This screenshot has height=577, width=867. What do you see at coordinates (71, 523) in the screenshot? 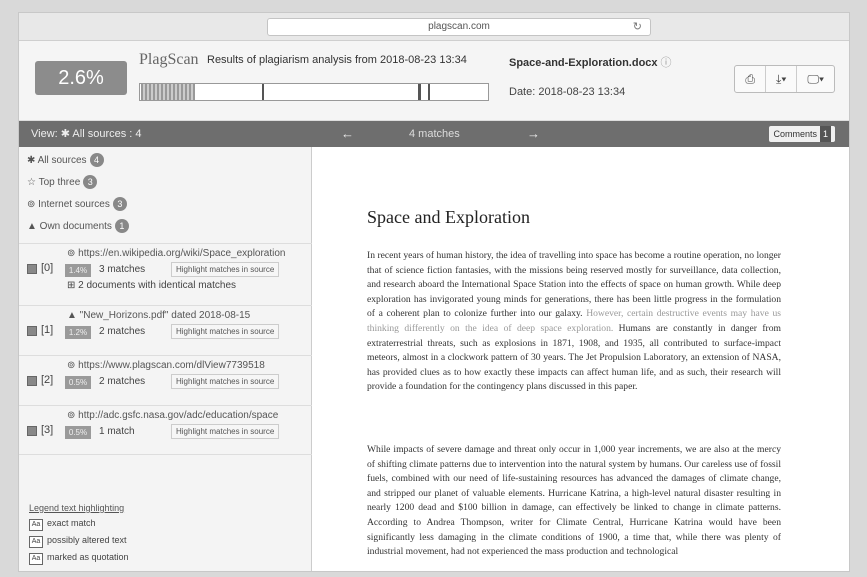
I see `legend-label: exact match` at bounding box center [71, 523].